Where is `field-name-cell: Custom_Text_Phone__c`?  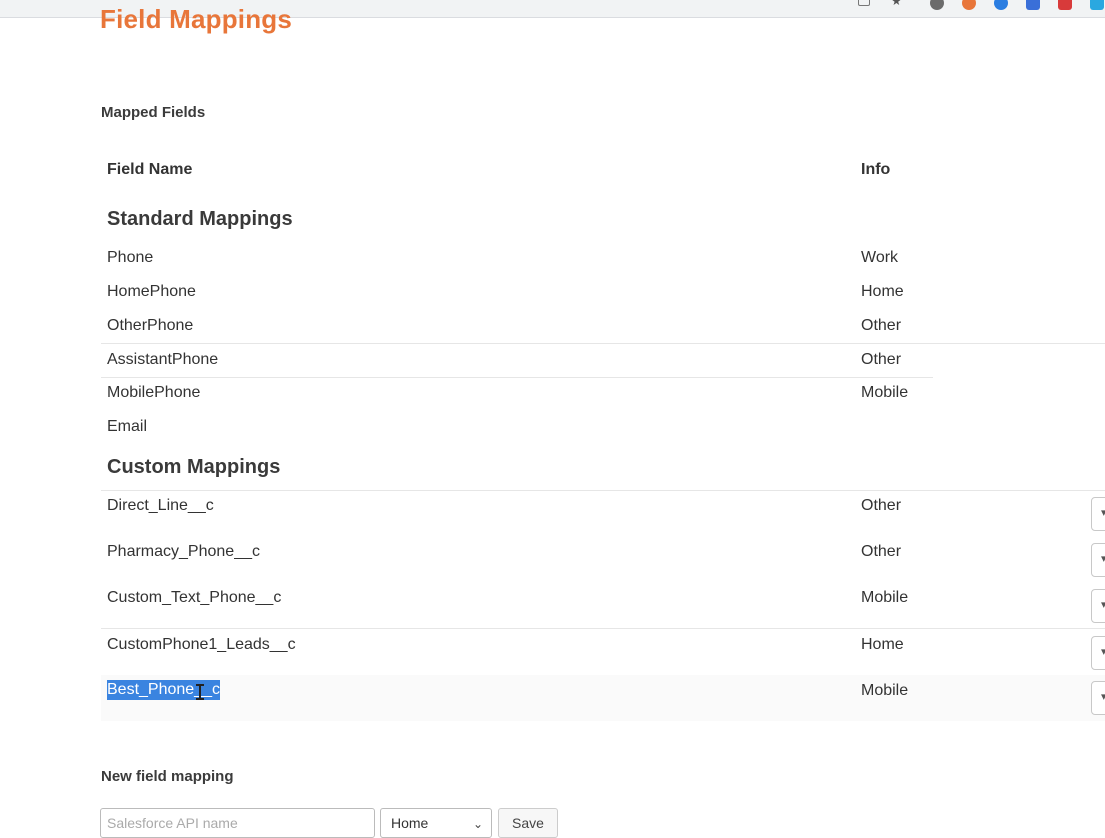
field-name-cell: Custom_Text_Phone__c is located at coordinates (194, 597).